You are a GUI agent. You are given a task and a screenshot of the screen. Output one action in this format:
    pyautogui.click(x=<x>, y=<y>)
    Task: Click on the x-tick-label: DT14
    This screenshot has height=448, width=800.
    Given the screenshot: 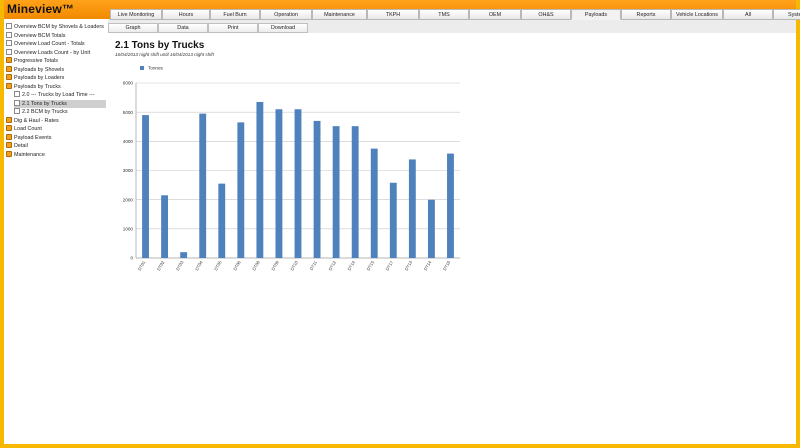 What is the action you would take?
    pyautogui.click(x=428, y=265)
    